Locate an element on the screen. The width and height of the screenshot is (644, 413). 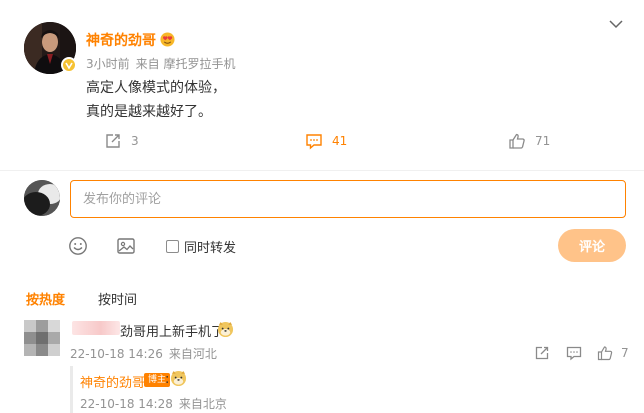
comment-input-box is located at coordinates (348, 199).